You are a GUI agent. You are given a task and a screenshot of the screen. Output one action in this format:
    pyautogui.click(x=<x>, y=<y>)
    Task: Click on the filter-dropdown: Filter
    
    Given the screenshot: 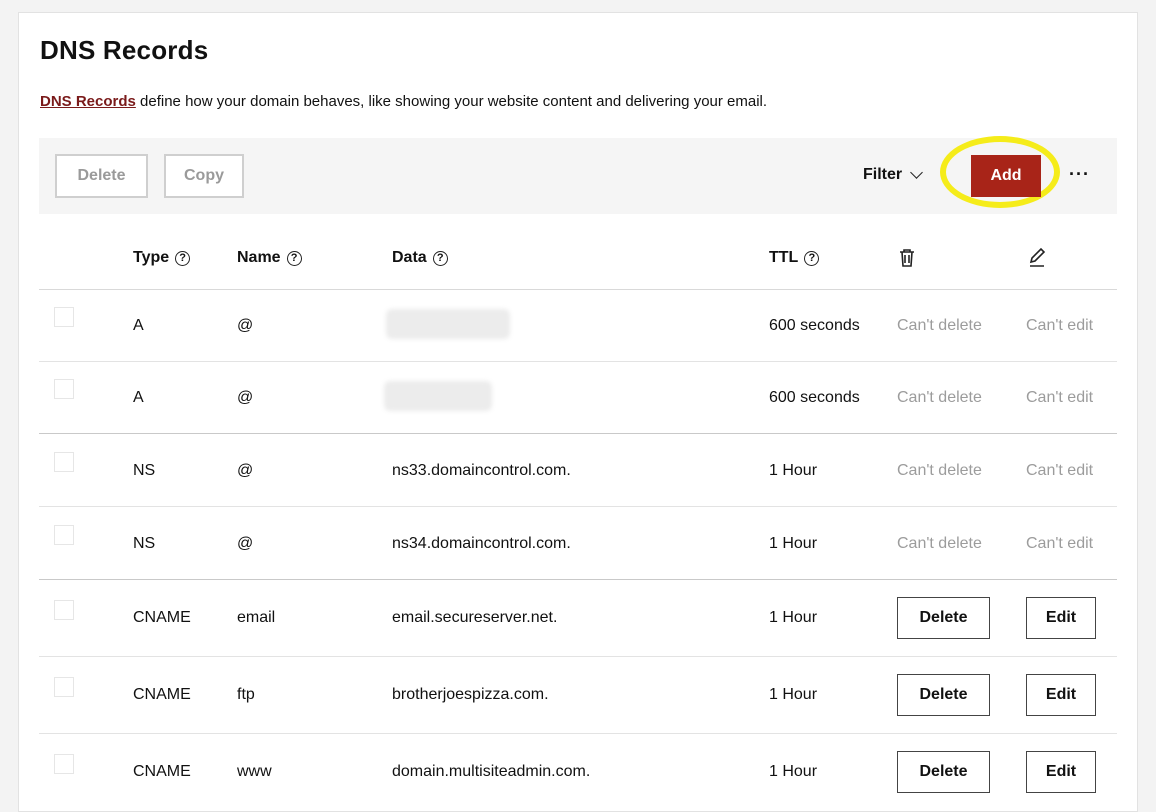 What is the action you would take?
    pyautogui.click(x=893, y=174)
    